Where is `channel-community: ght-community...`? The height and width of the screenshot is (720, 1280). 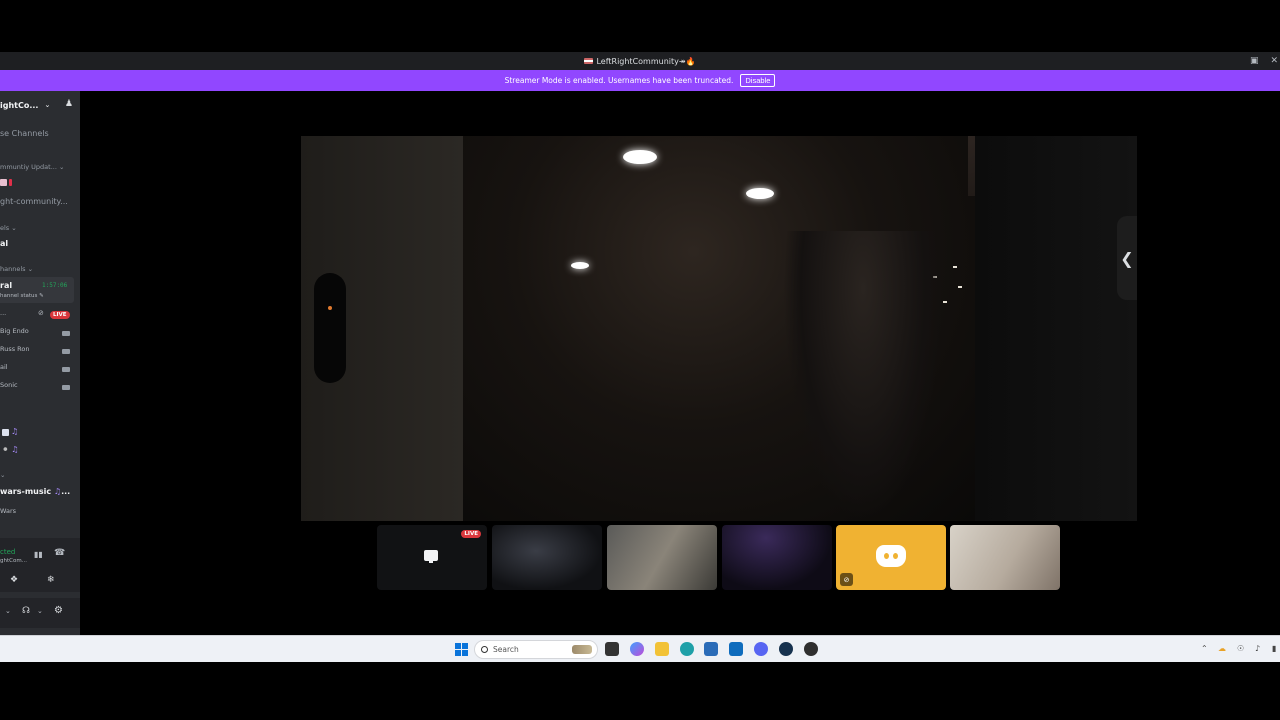
channel-community: ght-community... is located at coordinates (34, 201).